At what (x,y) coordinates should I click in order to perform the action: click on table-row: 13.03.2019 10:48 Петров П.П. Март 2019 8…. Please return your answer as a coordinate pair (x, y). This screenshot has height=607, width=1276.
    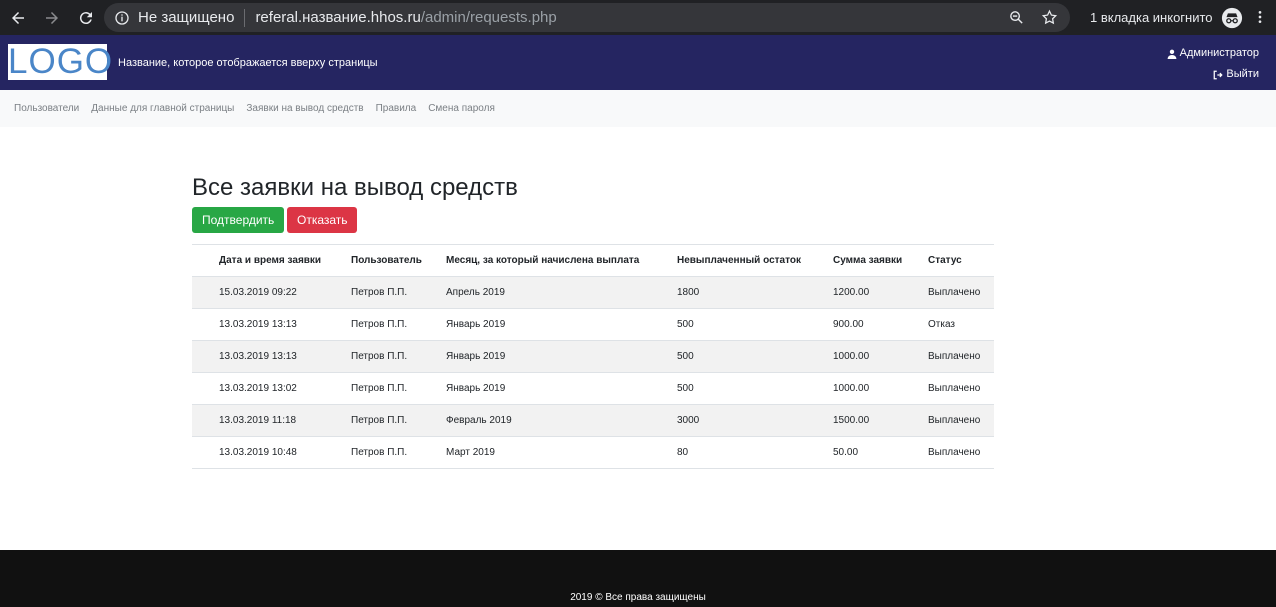
    Looking at the image, I should click on (593, 452).